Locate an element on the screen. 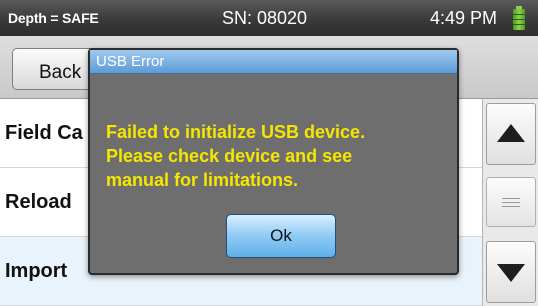 The image size is (538, 306). status-bar: Depth = SAFE SN: 08020 4:49 PM is located at coordinates (269, 18).